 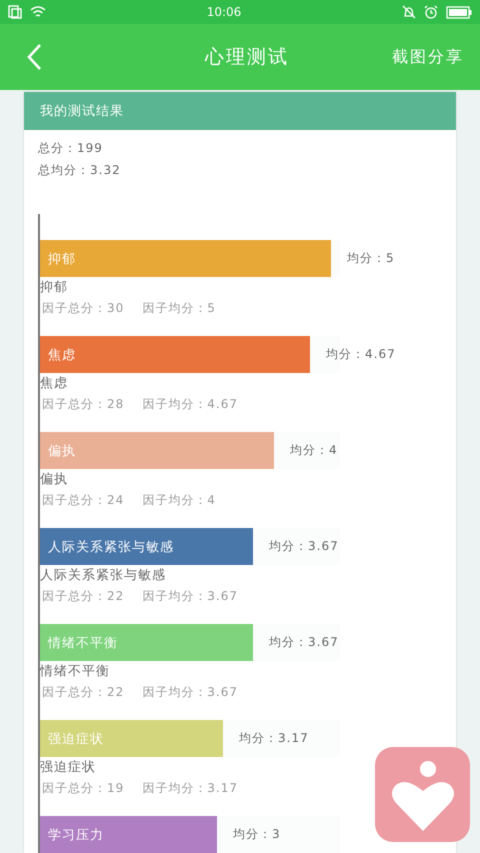 What do you see at coordinates (459, 12) in the screenshot?
I see `battery-icon` at bounding box center [459, 12].